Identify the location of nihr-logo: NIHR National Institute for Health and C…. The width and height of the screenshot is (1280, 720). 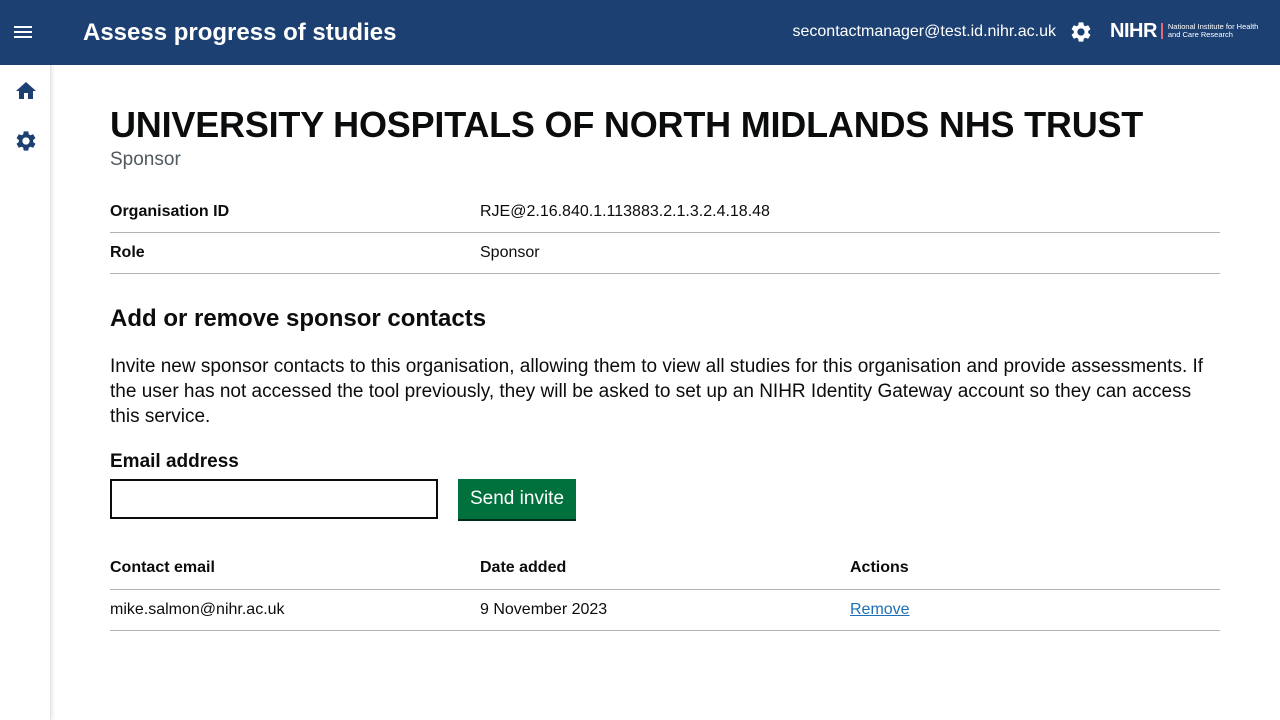
(1186, 31).